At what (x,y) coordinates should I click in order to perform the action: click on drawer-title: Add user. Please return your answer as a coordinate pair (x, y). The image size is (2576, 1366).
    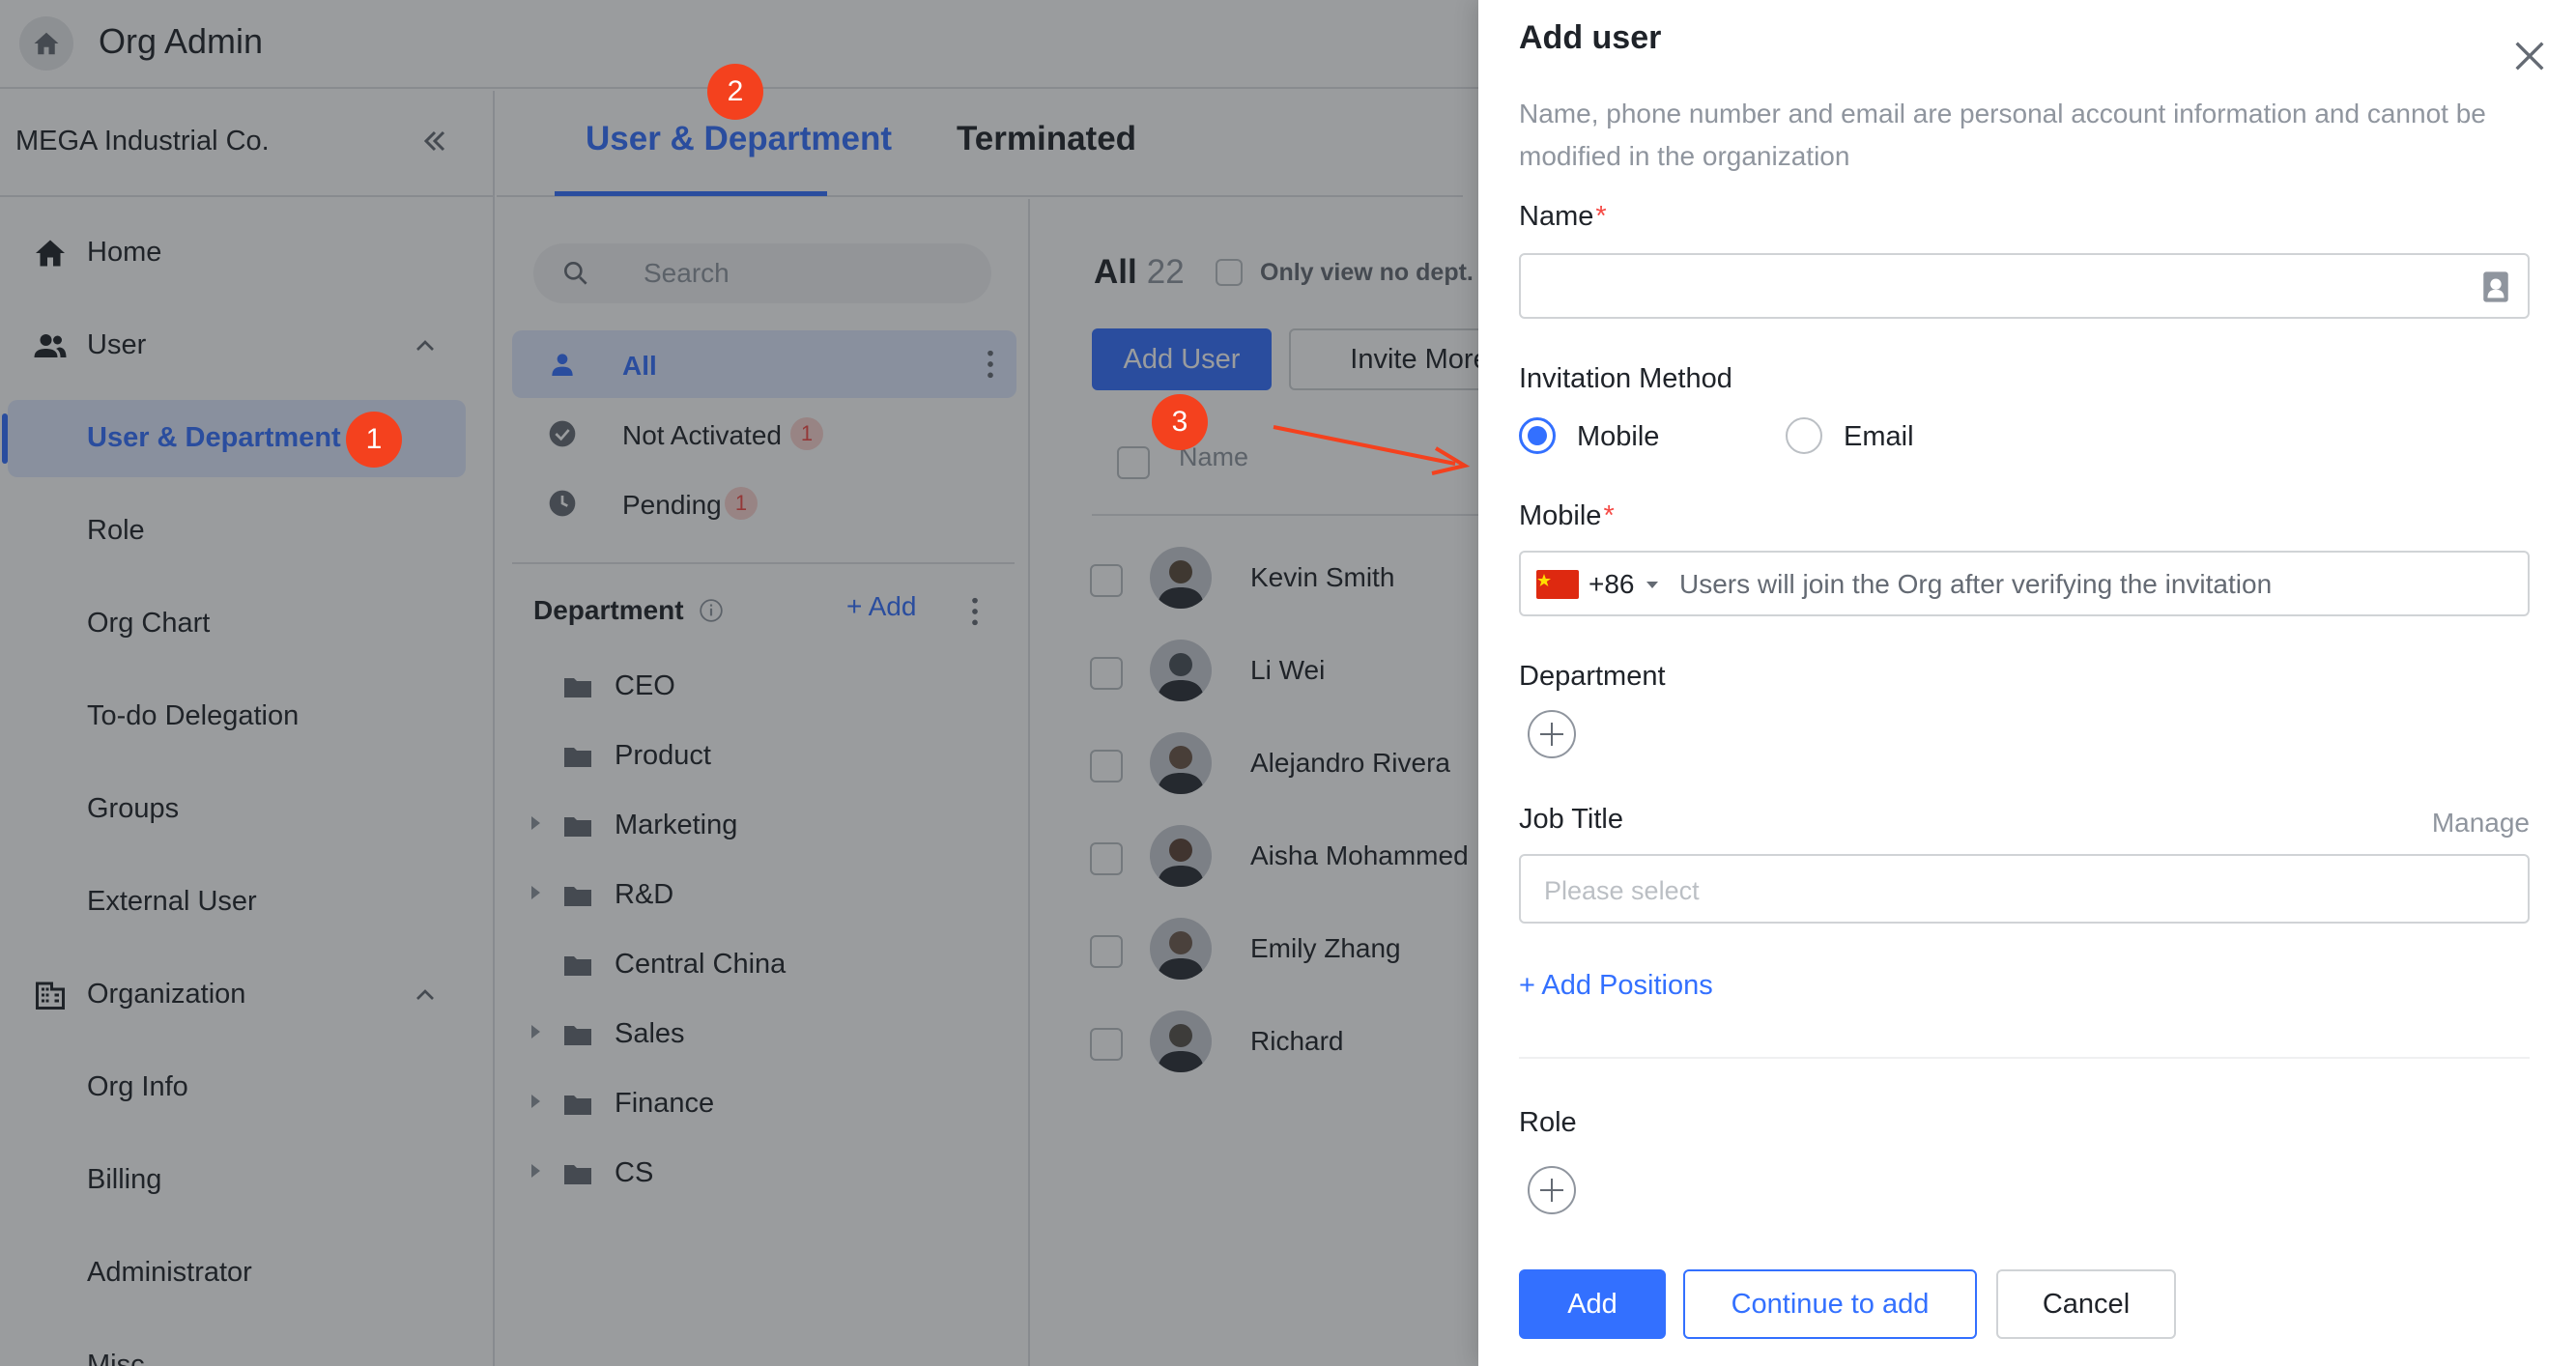
    Looking at the image, I should click on (1591, 38).